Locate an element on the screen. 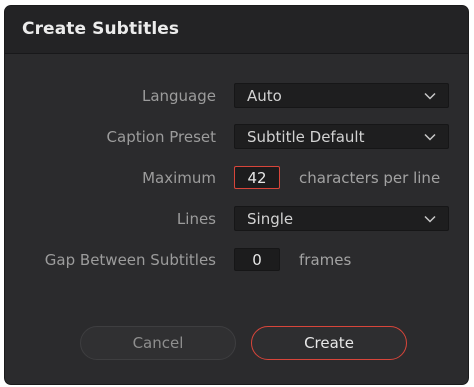  lines-dropdown: Single is located at coordinates (341, 218).